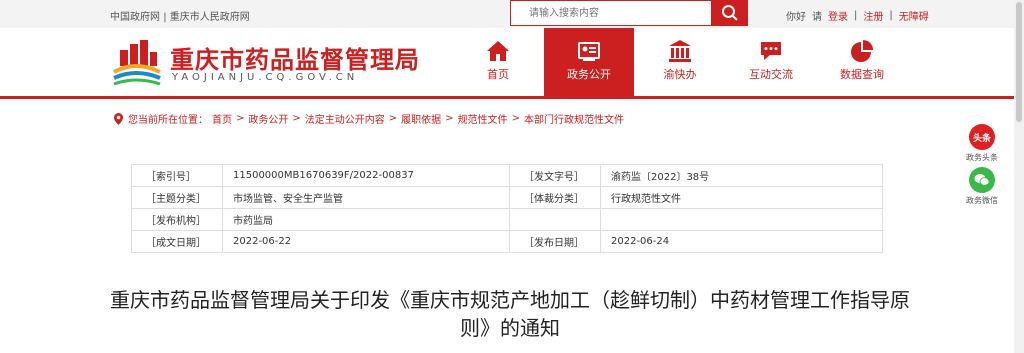  I want to click on search-input, so click(610, 13).